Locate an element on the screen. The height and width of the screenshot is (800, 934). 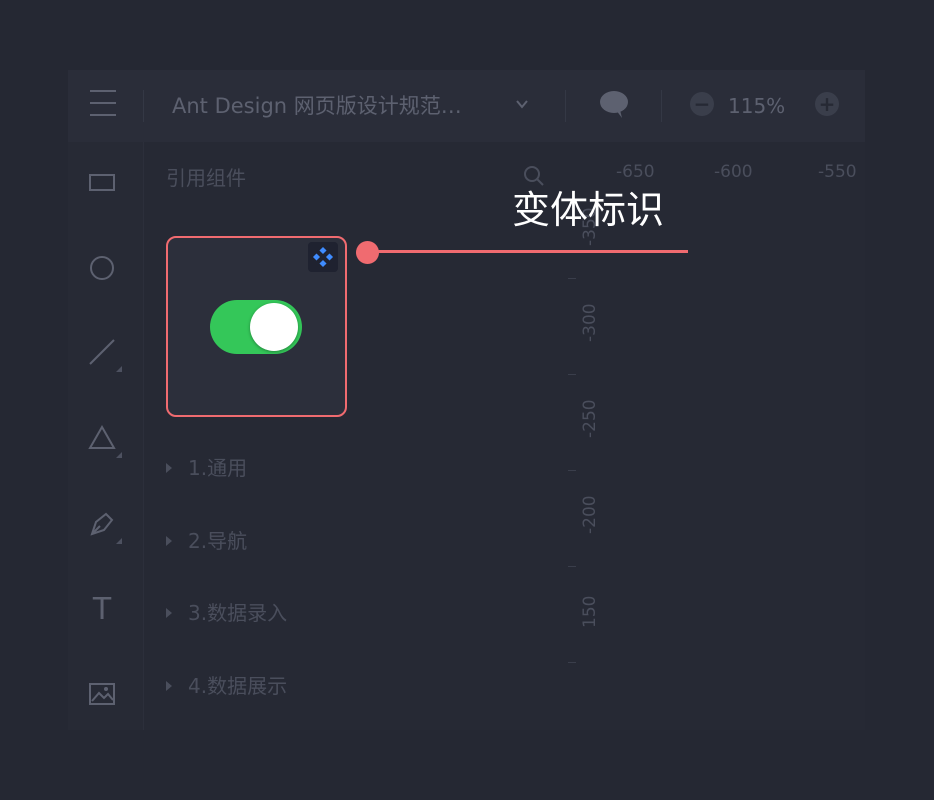
image-tool is located at coordinates (102, 694).